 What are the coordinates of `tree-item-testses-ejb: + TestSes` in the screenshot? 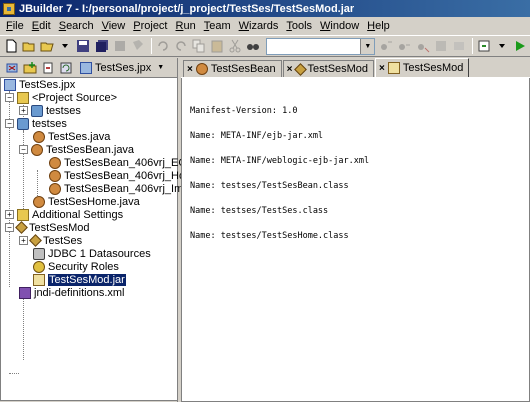 It's located at (50, 240).